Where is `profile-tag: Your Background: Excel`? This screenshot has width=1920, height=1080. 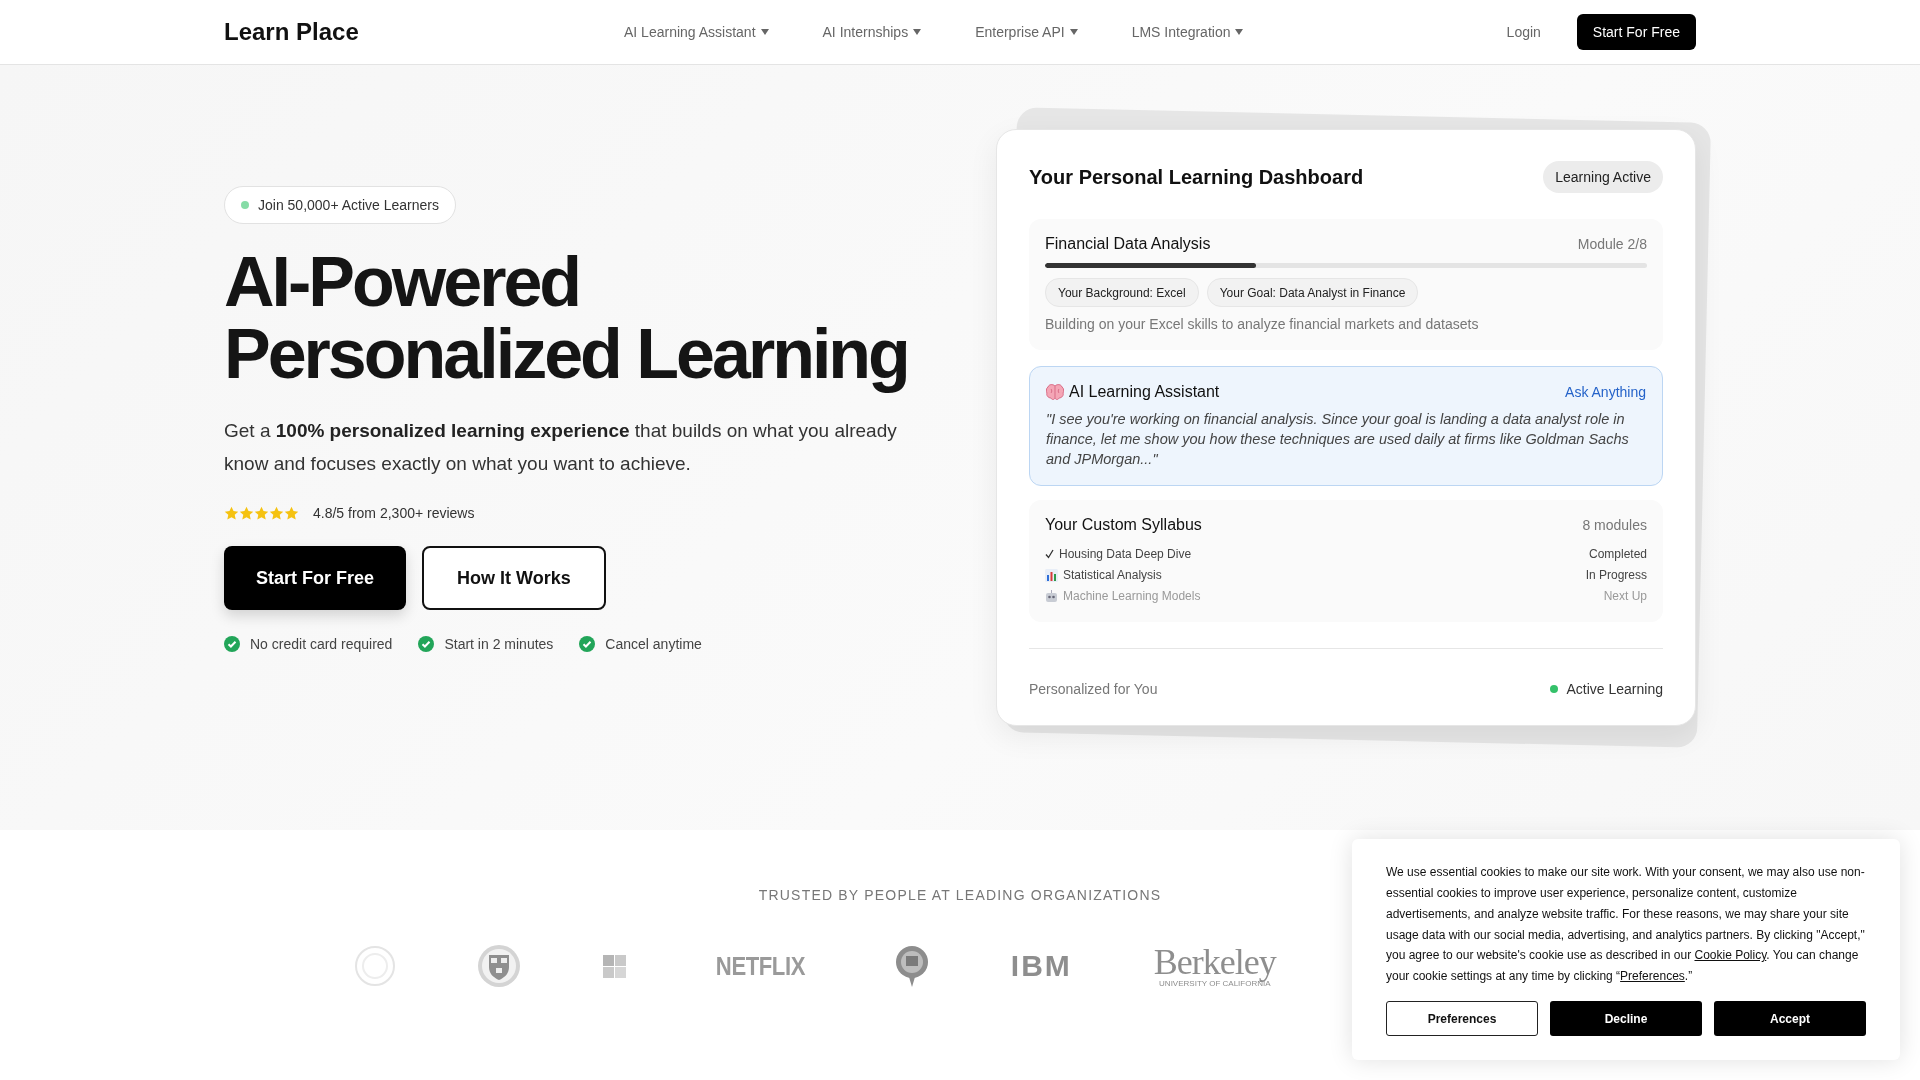
profile-tag: Your Background: Excel is located at coordinates (1122, 292).